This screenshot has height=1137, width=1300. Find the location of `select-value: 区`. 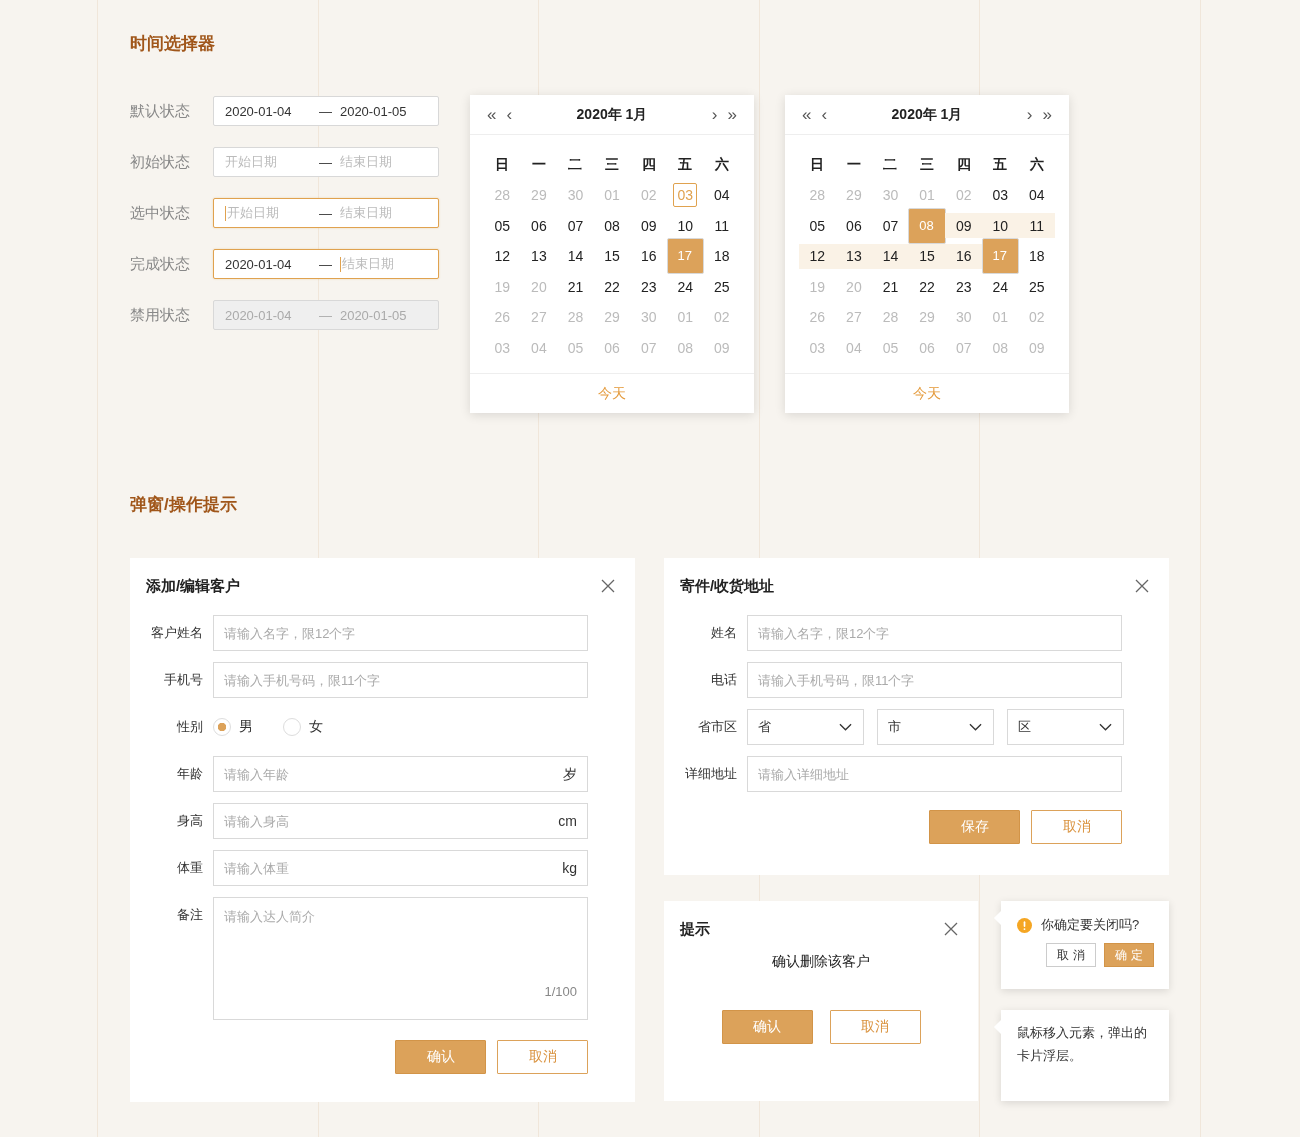

select-value: 区 is located at coordinates (1024, 727).